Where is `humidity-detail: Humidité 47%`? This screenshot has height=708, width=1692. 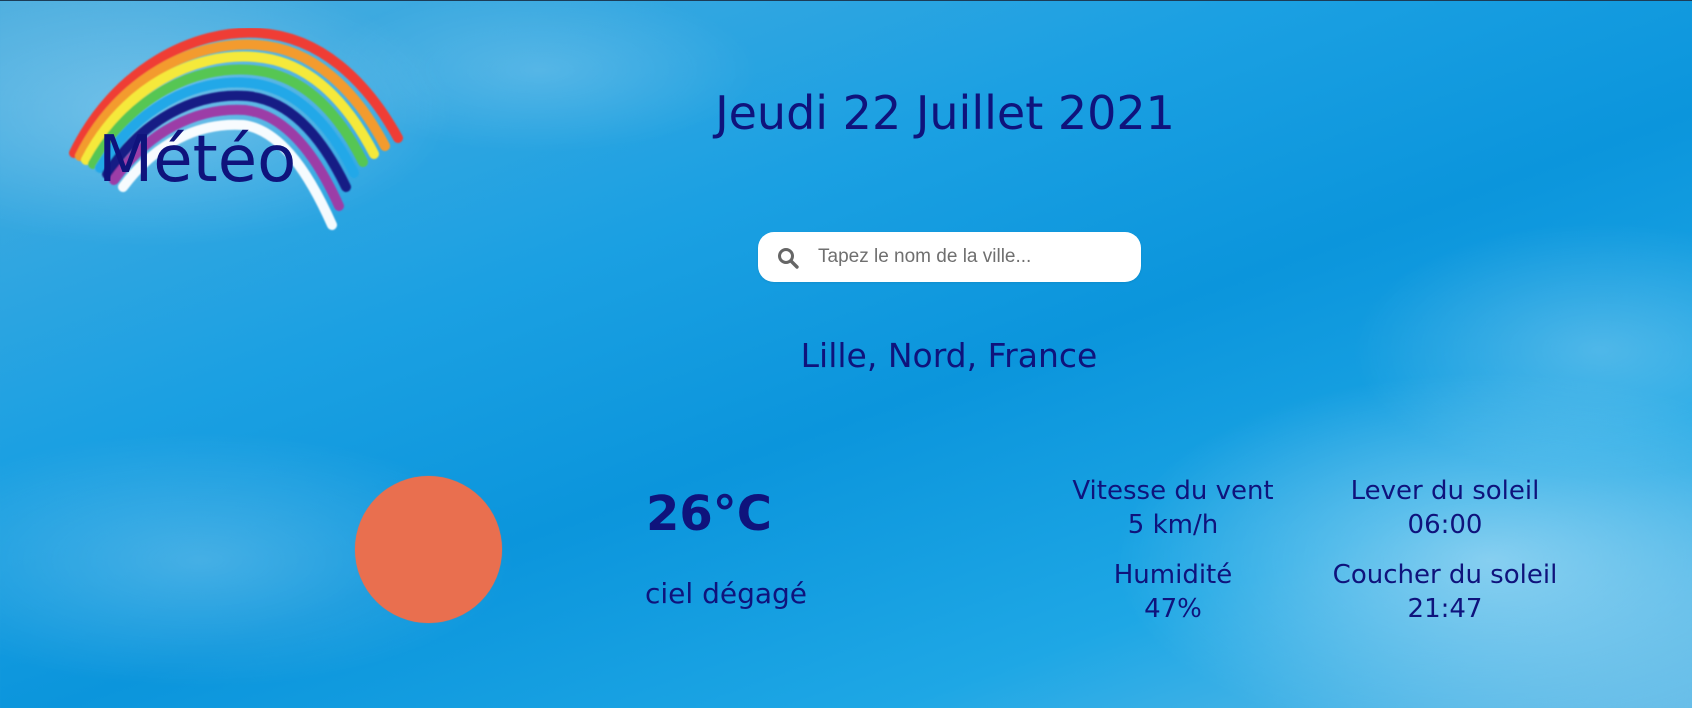
humidity-detail: Humidité 47% is located at coordinates (1173, 593).